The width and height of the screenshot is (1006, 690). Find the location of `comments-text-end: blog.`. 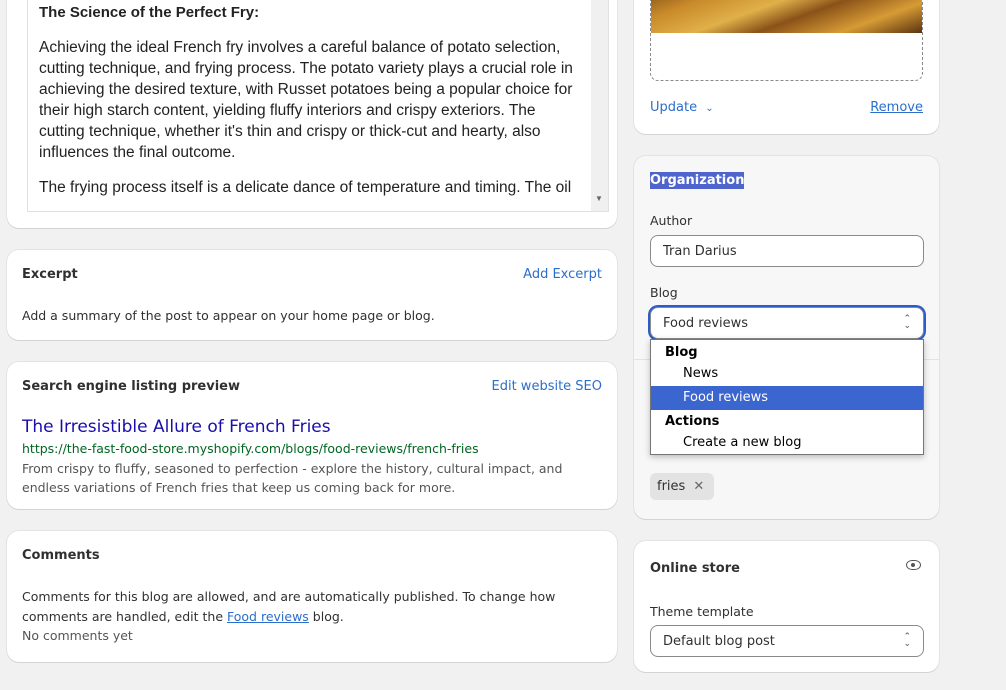

comments-text-end: blog. is located at coordinates (326, 616).